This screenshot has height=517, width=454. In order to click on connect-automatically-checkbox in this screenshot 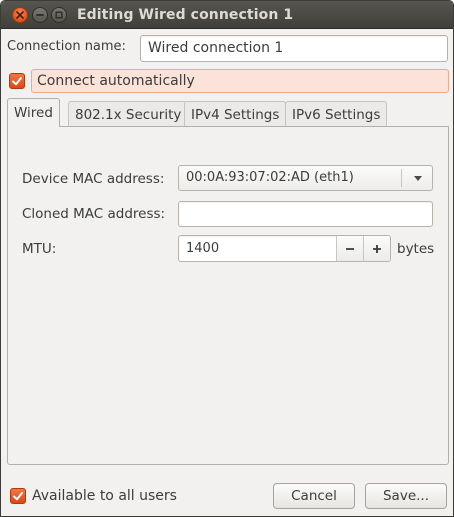, I will do `click(17, 81)`.